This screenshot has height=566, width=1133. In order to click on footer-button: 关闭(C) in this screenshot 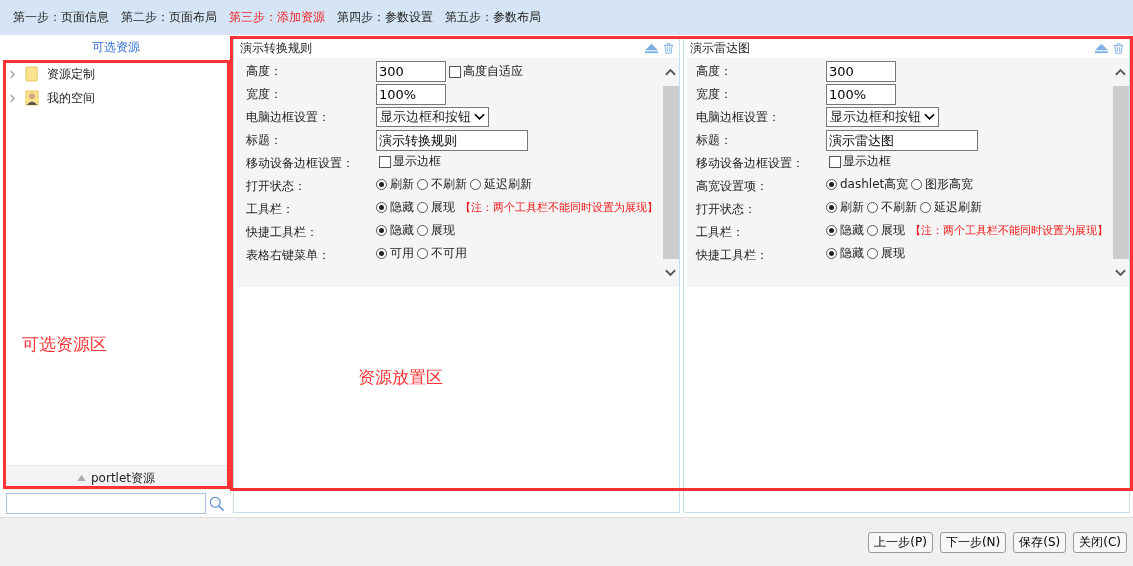, I will do `click(1100, 542)`.